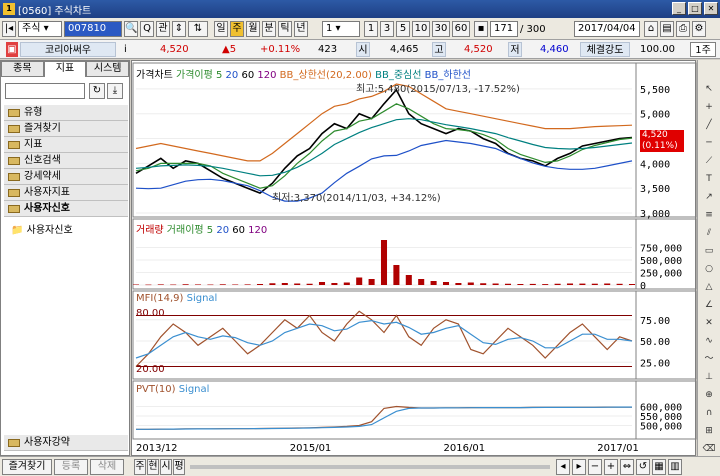 The width and height of the screenshot is (720, 476). I want to click on y-tick-label-2-0: 75.00, so click(655, 321).